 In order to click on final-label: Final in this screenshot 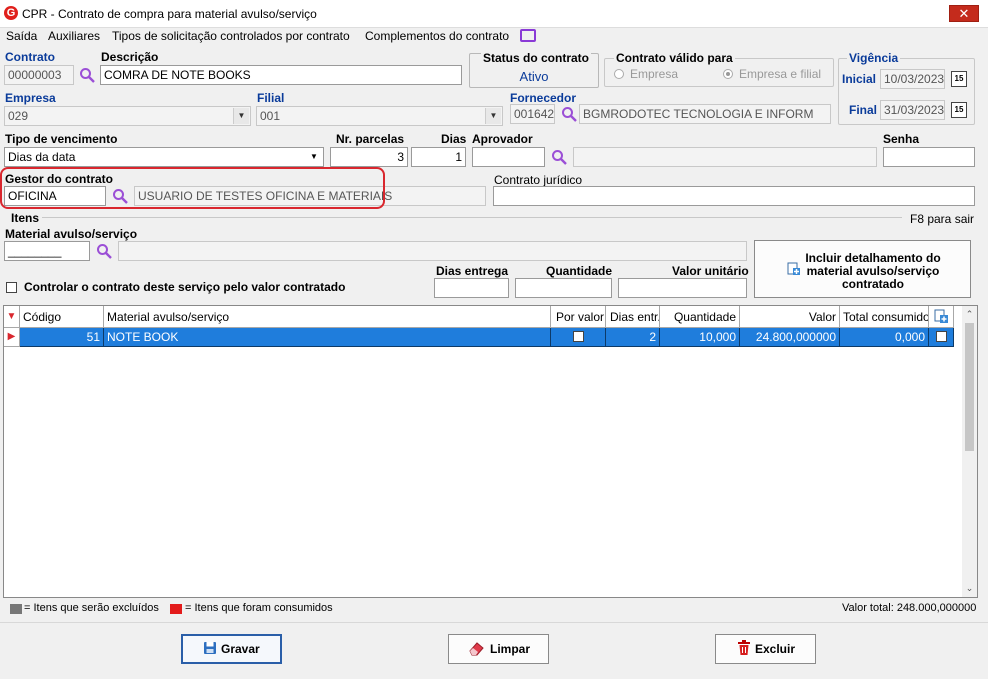, I will do `click(863, 110)`.